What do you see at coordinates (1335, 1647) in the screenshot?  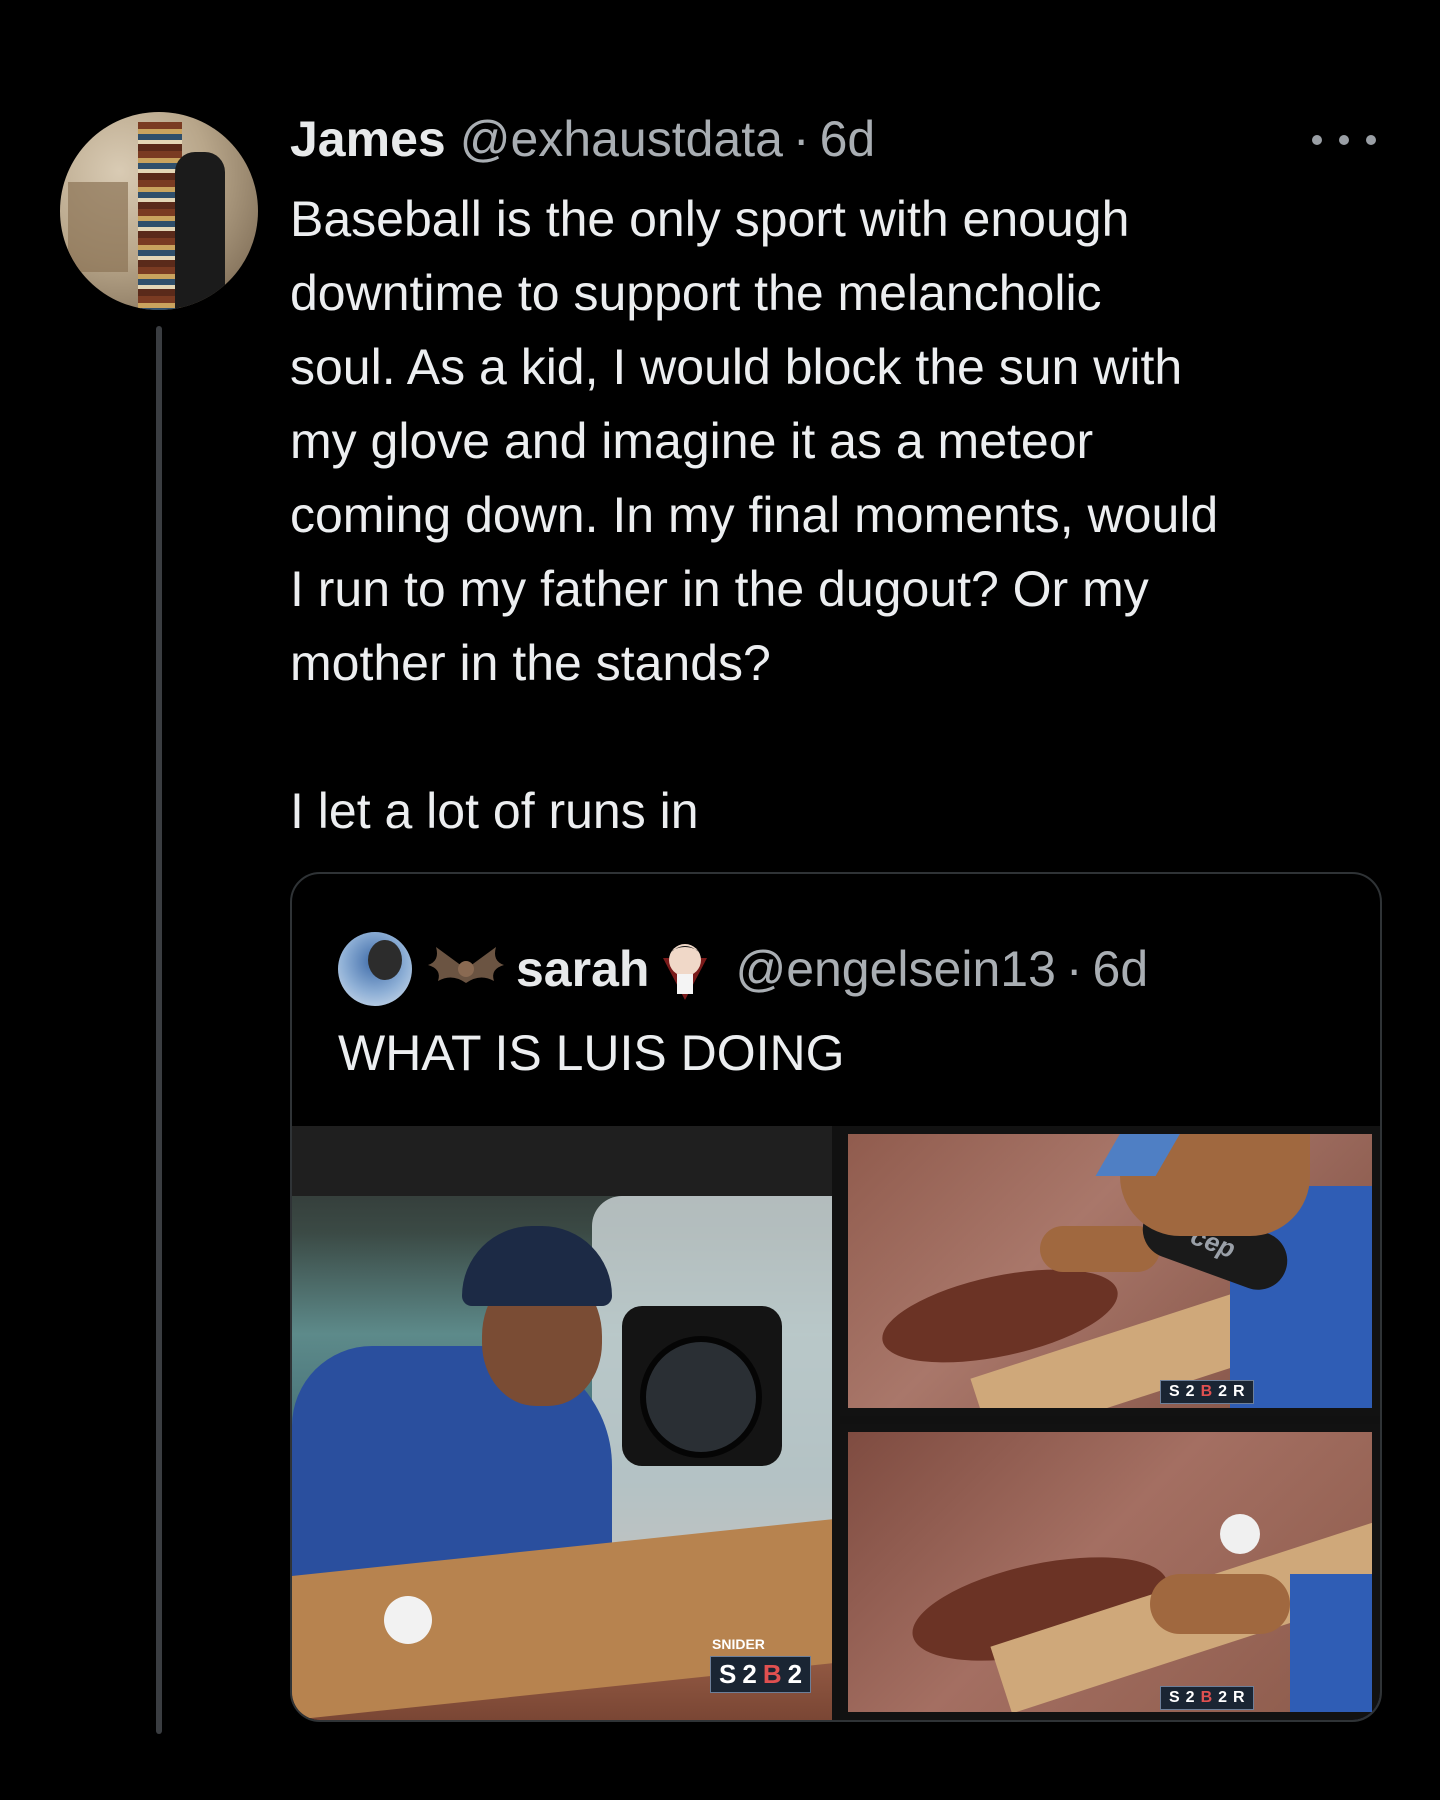 I see `player-shirt` at bounding box center [1335, 1647].